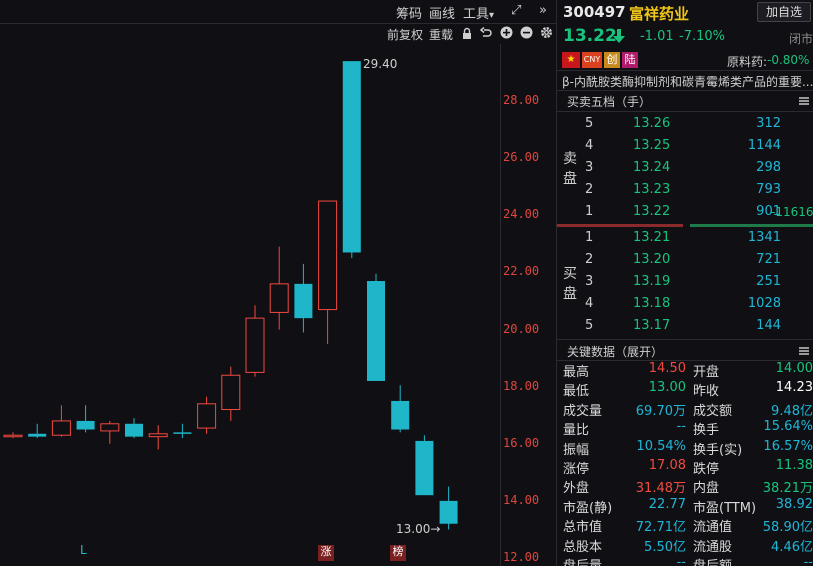 The image size is (813, 566). Describe the element at coordinates (768, 281) in the screenshot. I see `order-volume: 251` at that location.